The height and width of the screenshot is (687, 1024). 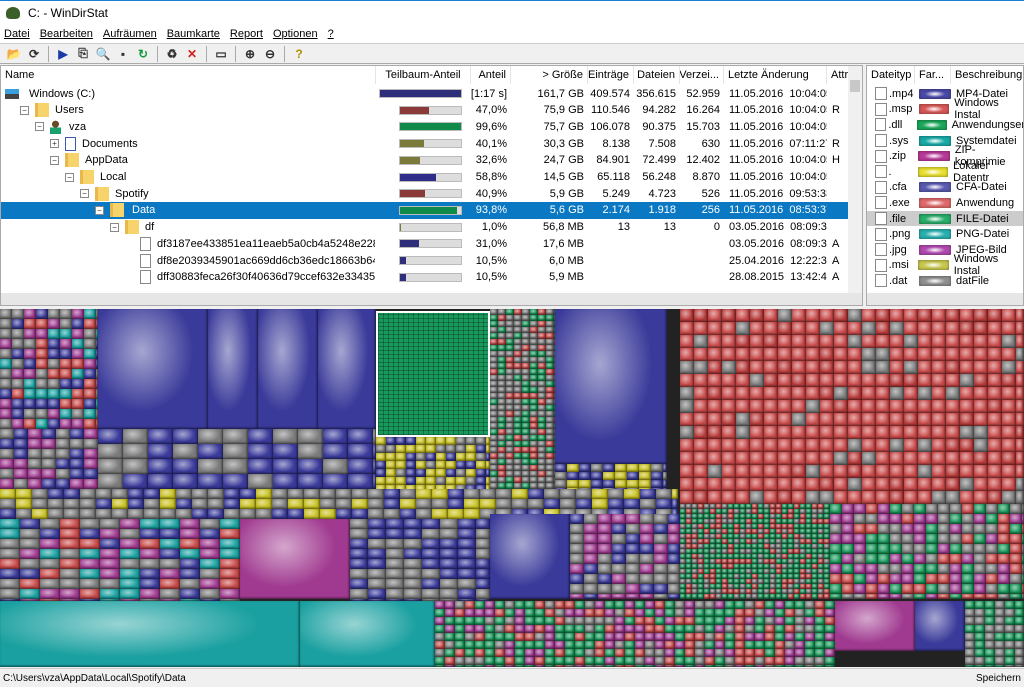 What do you see at coordinates (34, 54) in the screenshot?
I see `refresh-all-icon: ⟳` at bounding box center [34, 54].